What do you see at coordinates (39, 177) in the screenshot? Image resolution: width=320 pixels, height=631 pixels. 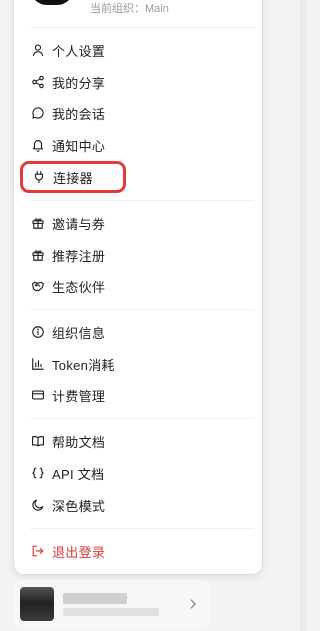 I see `plug-icon` at bounding box center [39, 177].